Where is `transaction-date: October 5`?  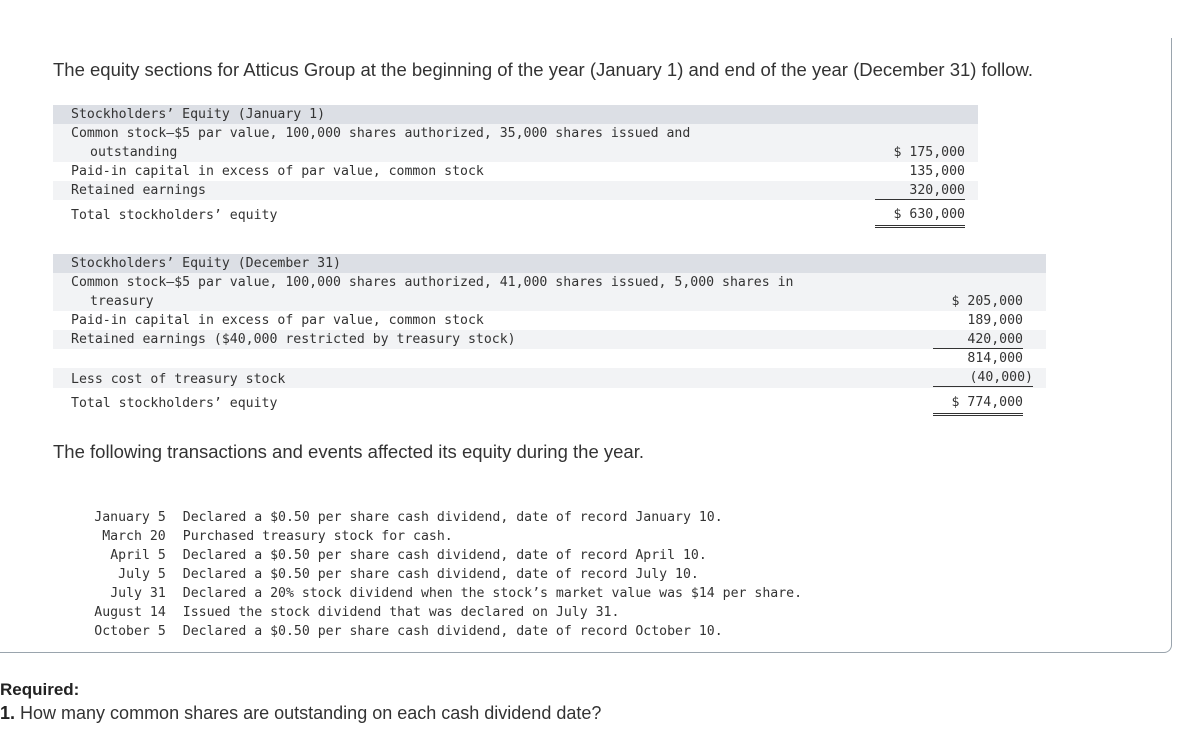 transaction-date: October 5 is located at coordinates (130, 631).